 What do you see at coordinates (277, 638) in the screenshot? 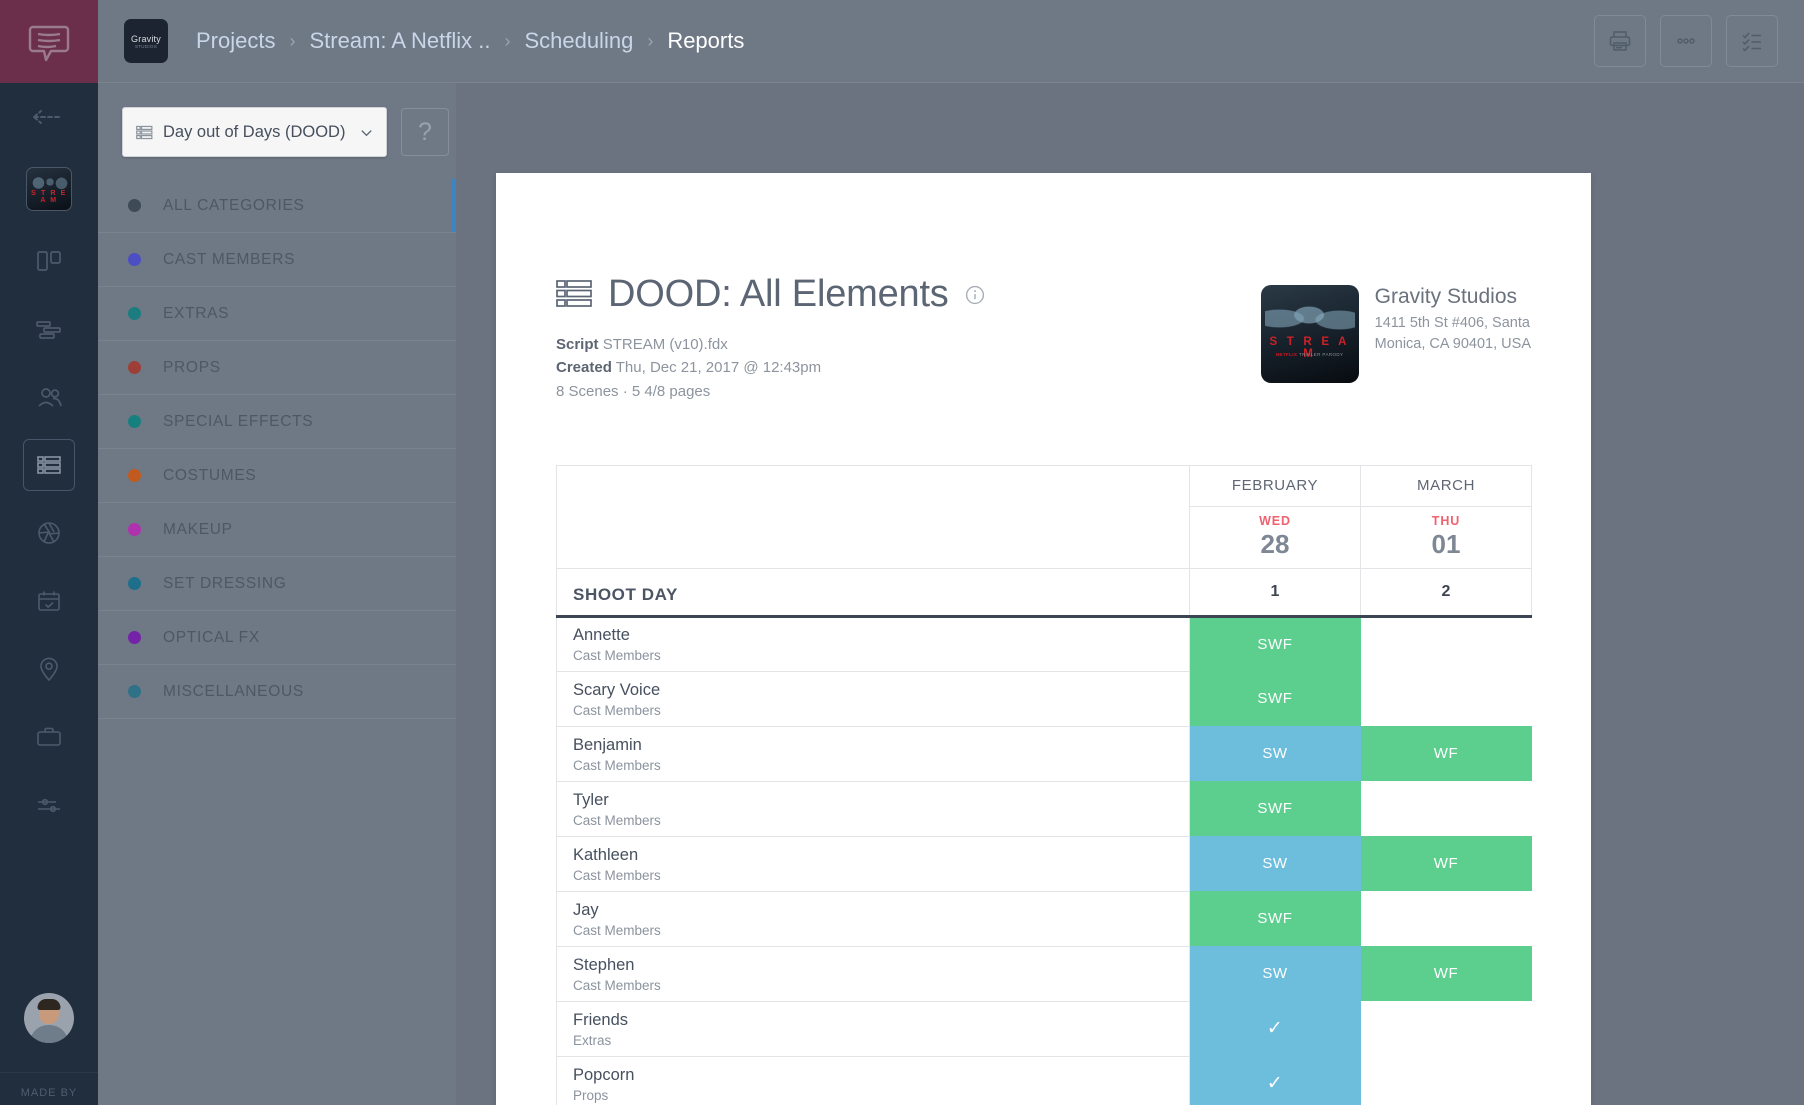
I see `sidebar-item-optical-fx: OPTICAL FX` at bounding box center [277, 638].